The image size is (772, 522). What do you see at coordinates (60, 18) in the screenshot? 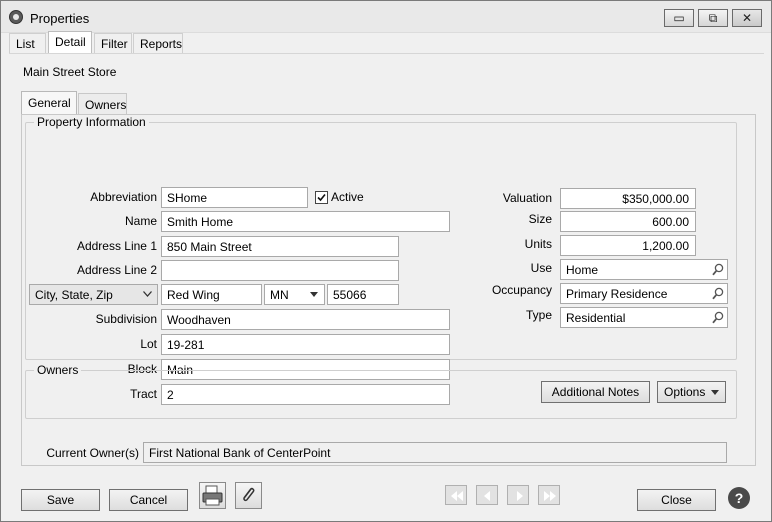
I see `window-title: Properties` at bounding box center [60, 18].